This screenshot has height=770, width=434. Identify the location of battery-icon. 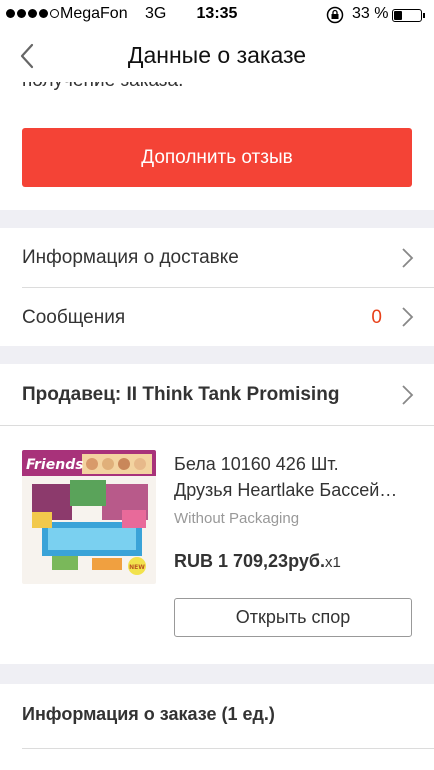
(408, 15).